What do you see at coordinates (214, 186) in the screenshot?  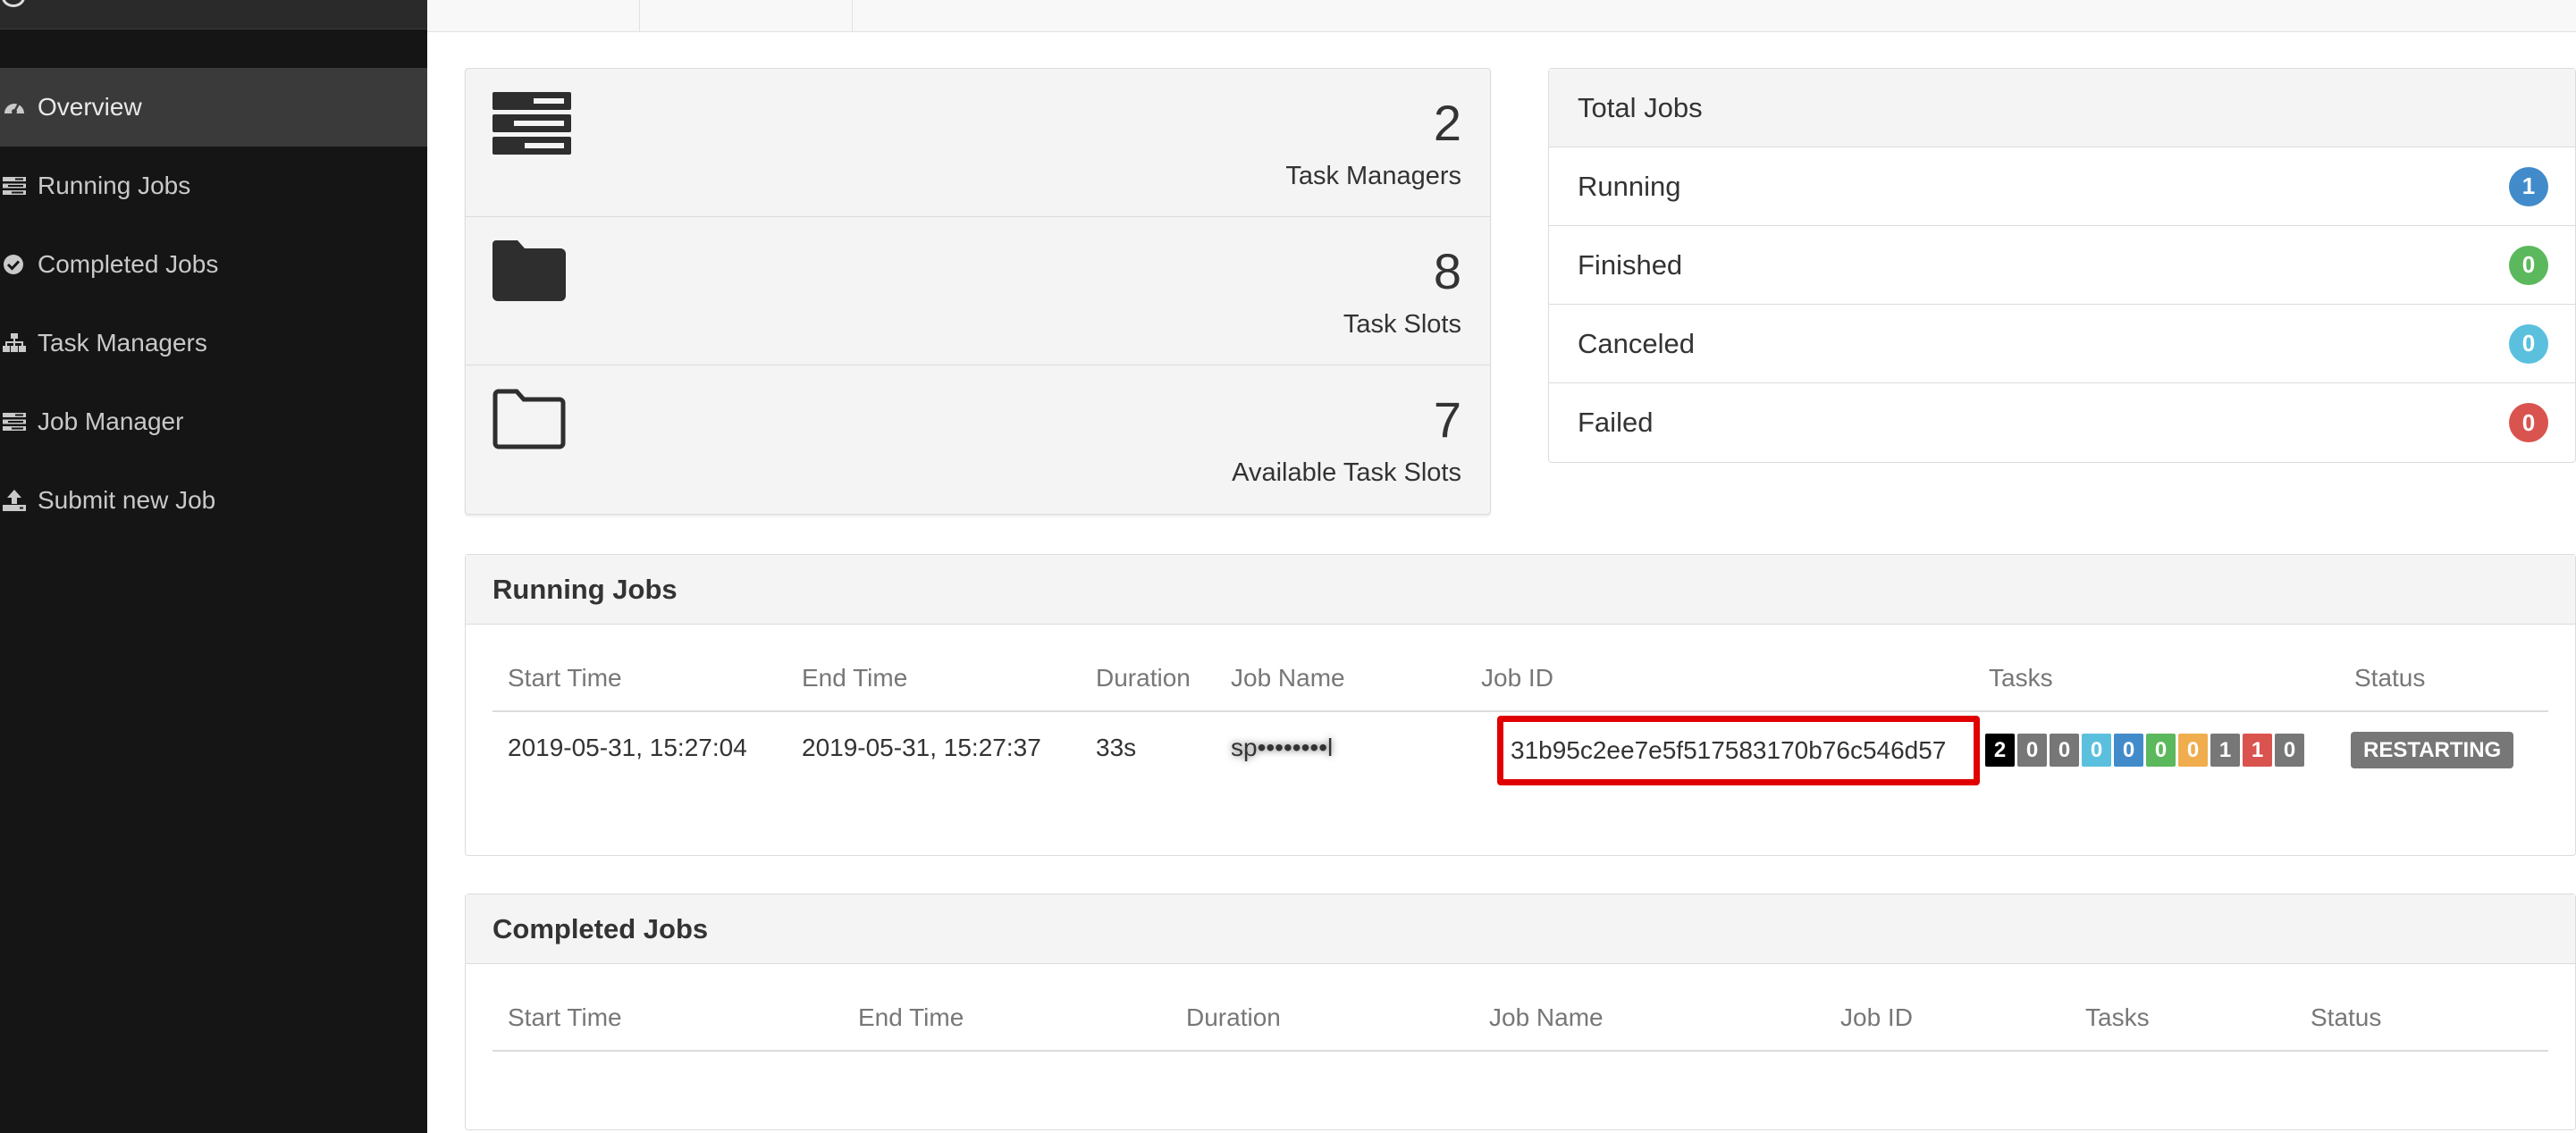 I see `sidebar-item-running-jobs: Running Jobs` at bounding box center [214, 186].